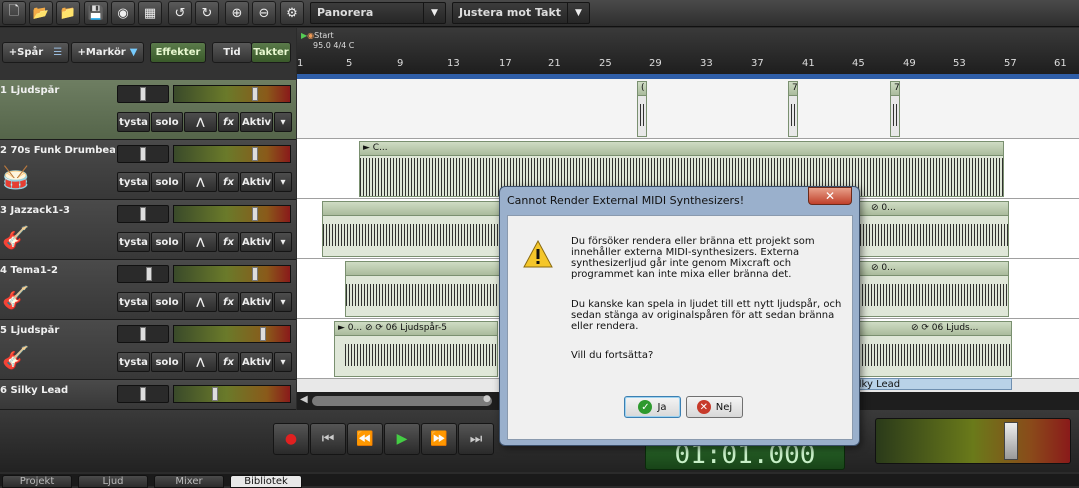 This screenshot has width=1079, height=488. What do you see at coordinates (264, 13) in the screenshot?
I see `zoom-out-icon: ⊖` at bounding box center [264, 13].